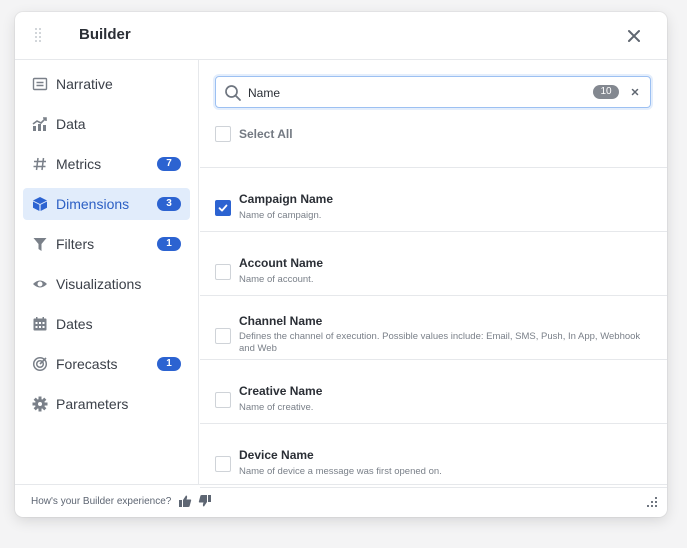 The image size is (687, 548). What do you see at coordinates (281, 391) in the screenshot?
I see `item-title: Creative Name` at bounding box center [281, 391].